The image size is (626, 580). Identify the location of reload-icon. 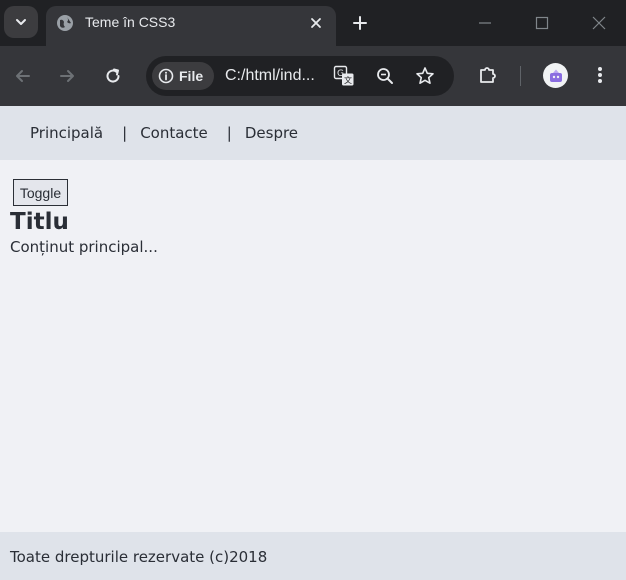
(113, 75).